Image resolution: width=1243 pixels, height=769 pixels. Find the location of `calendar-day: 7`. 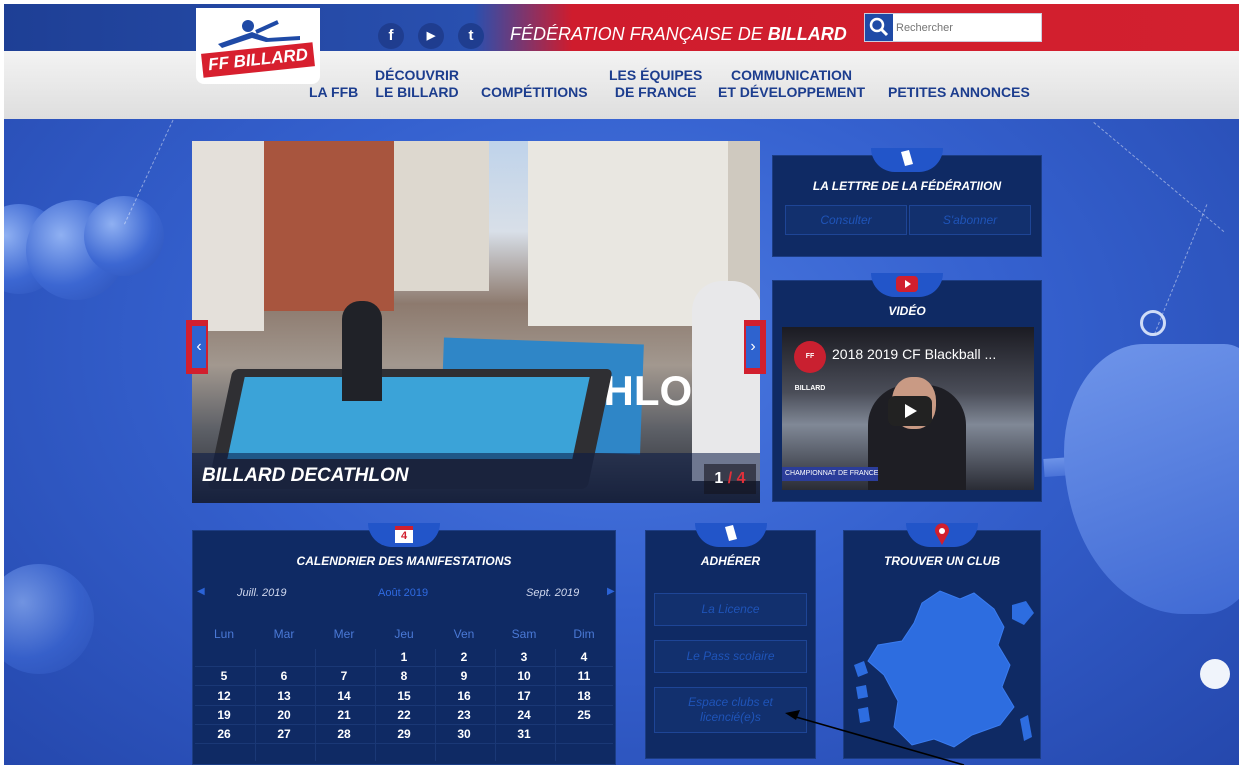

calendar-day: 7 is located at coordinates (344, 676).